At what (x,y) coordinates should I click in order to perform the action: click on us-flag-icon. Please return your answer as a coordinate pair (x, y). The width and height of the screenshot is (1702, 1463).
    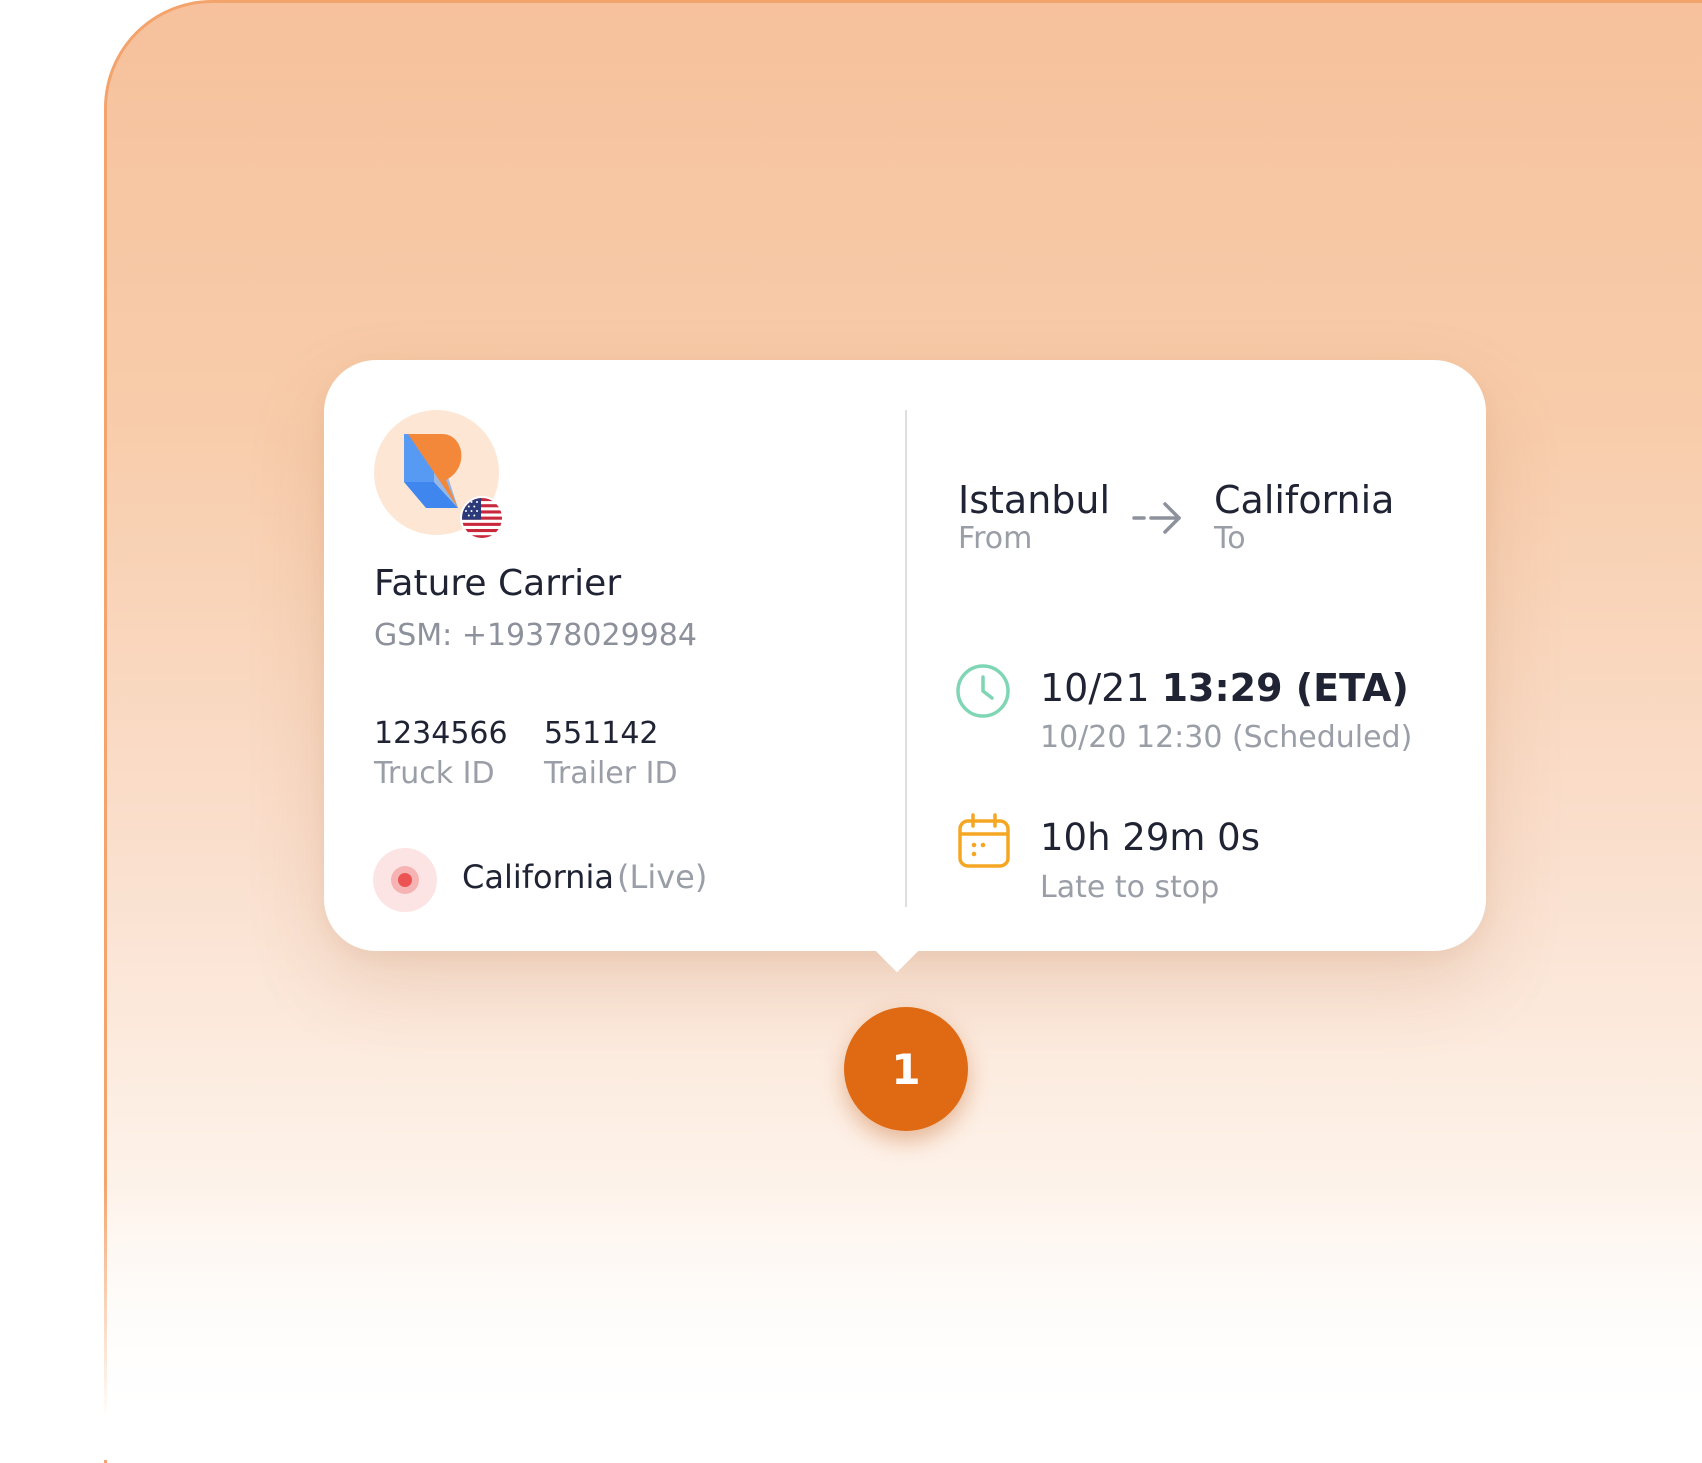
    Looking at the image, I should click on (482, 518).